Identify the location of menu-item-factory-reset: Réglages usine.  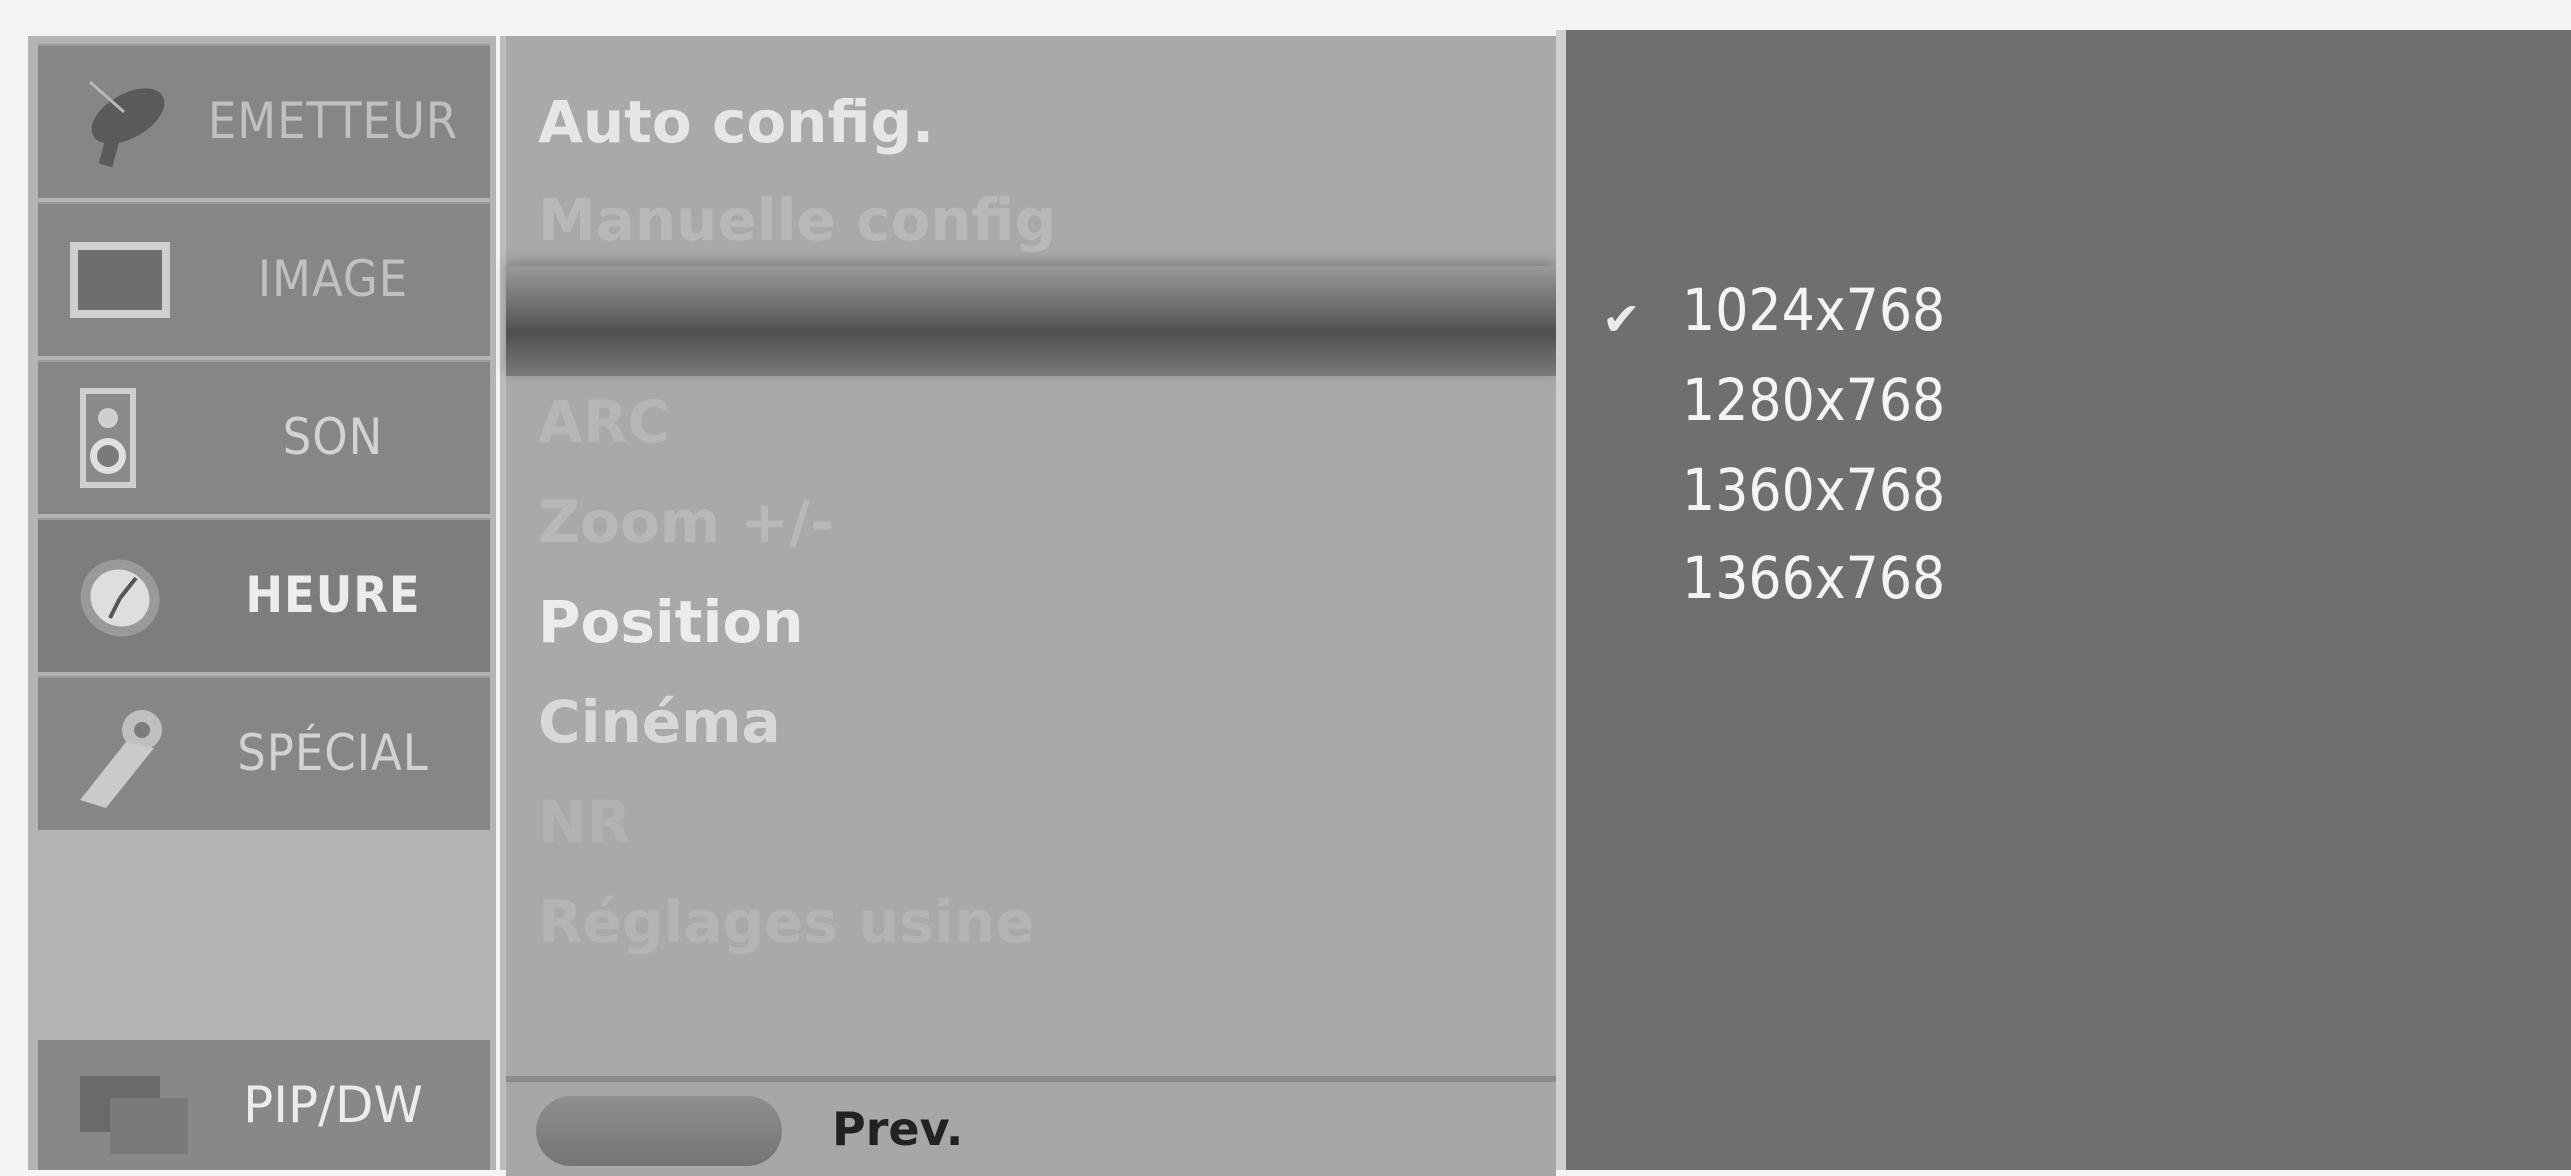
(786, 922).